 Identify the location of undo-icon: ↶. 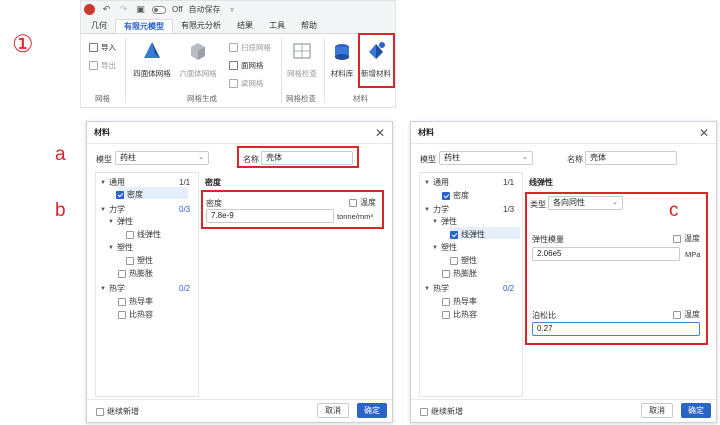
(106, 9).